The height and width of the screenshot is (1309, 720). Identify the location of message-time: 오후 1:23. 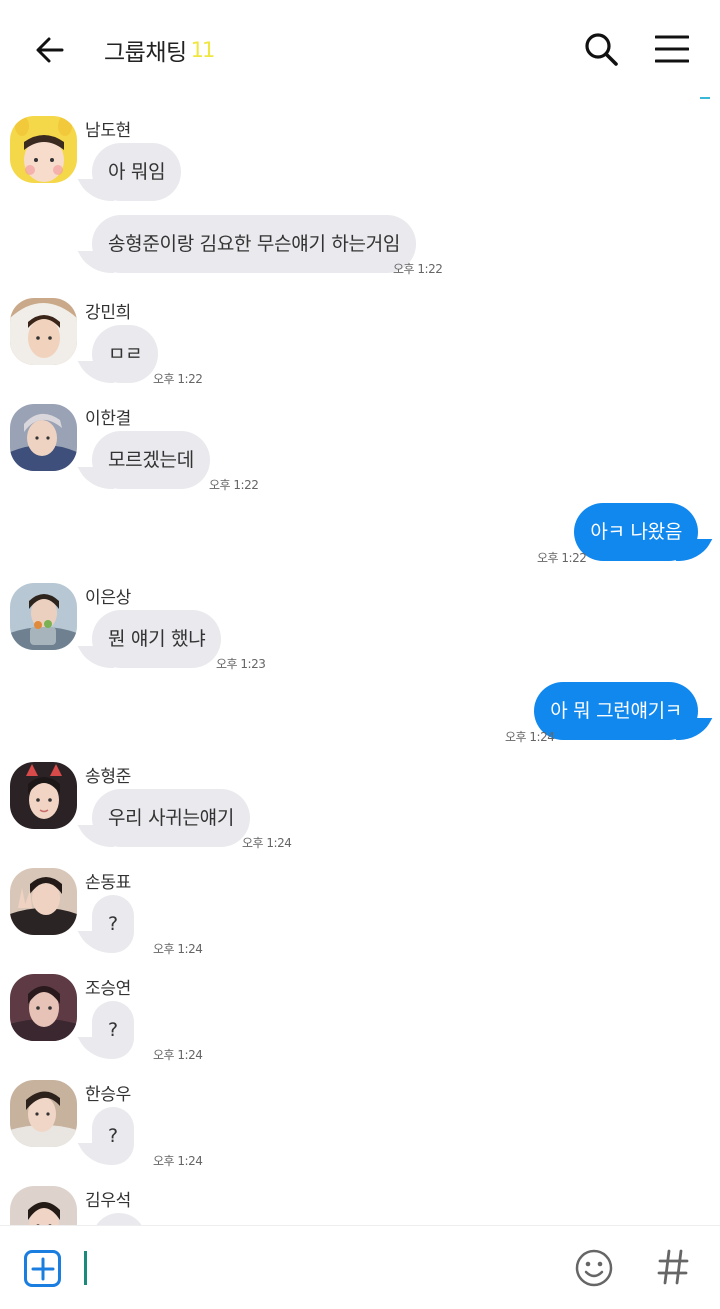
(241, 664).